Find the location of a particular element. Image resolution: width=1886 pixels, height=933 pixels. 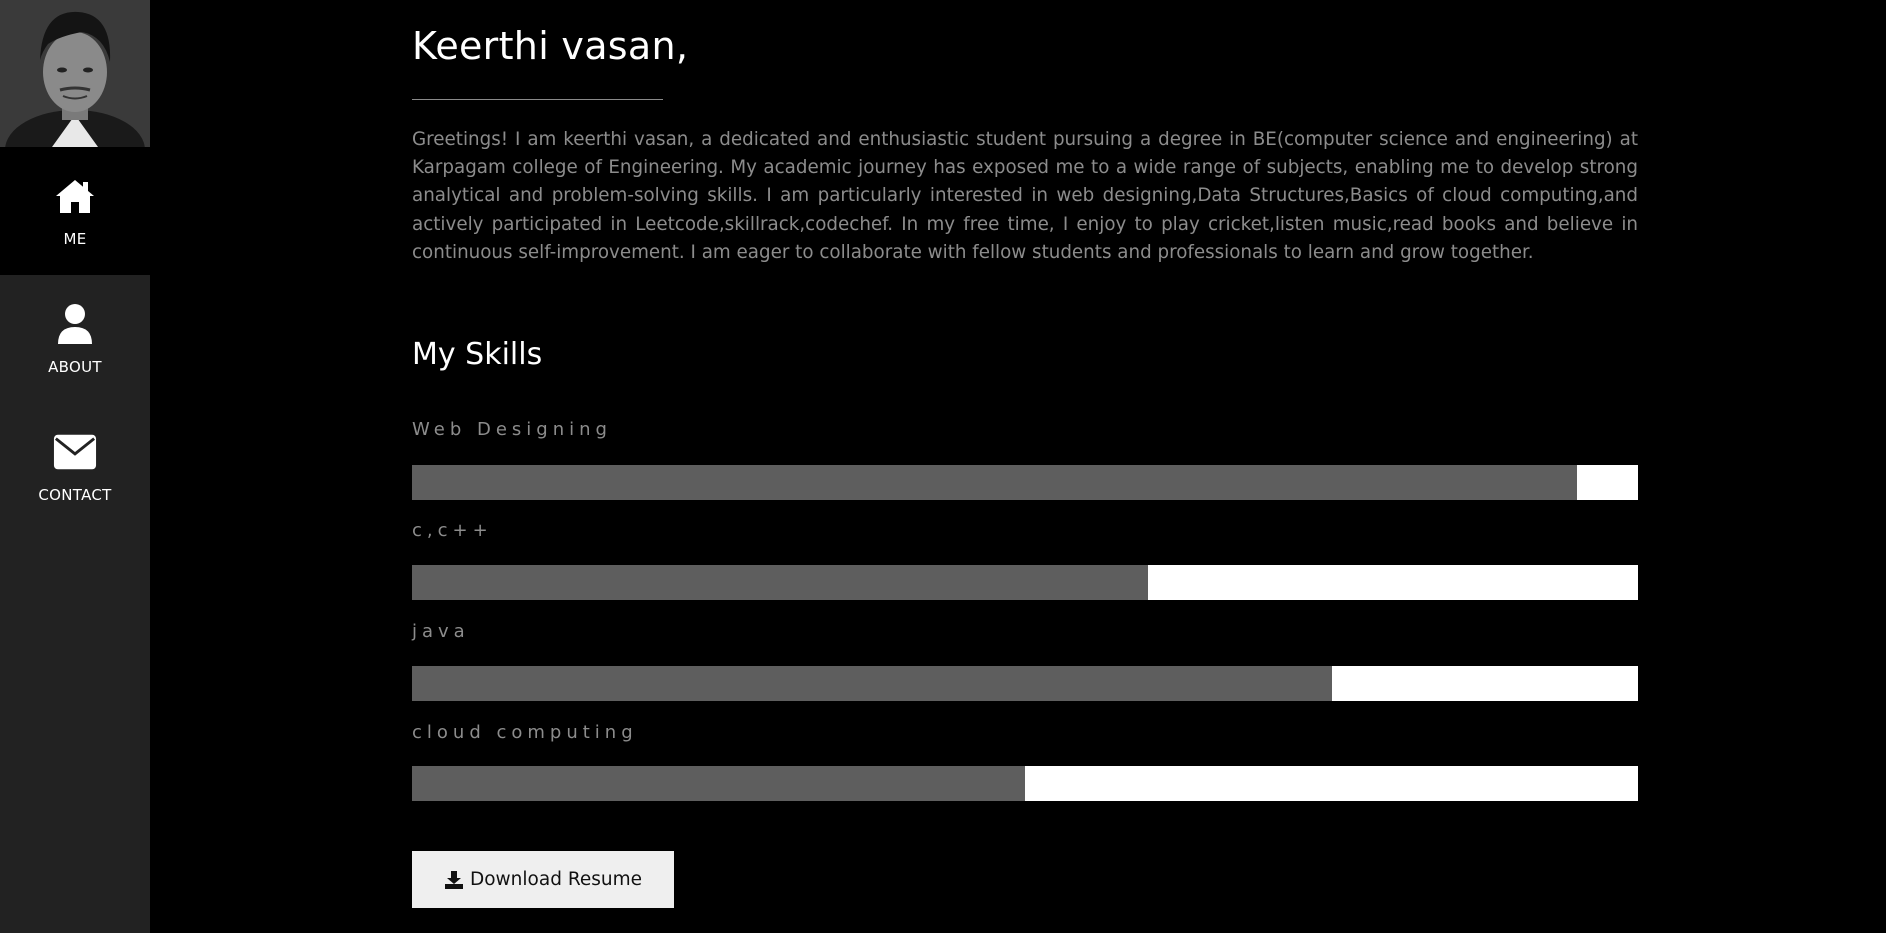

skill-label-c-cpp: c,c++ is located at coordinates (452, 530).